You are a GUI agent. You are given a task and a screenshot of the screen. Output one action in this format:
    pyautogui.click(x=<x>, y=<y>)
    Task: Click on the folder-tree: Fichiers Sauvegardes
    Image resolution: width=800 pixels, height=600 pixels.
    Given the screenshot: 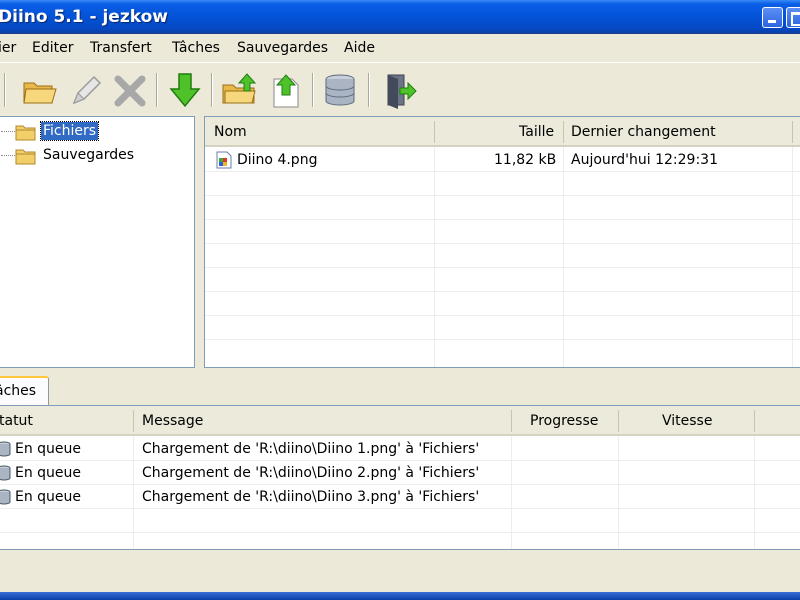 What is the action you would take?
    pyautogui.click(x=97, y=242)
    